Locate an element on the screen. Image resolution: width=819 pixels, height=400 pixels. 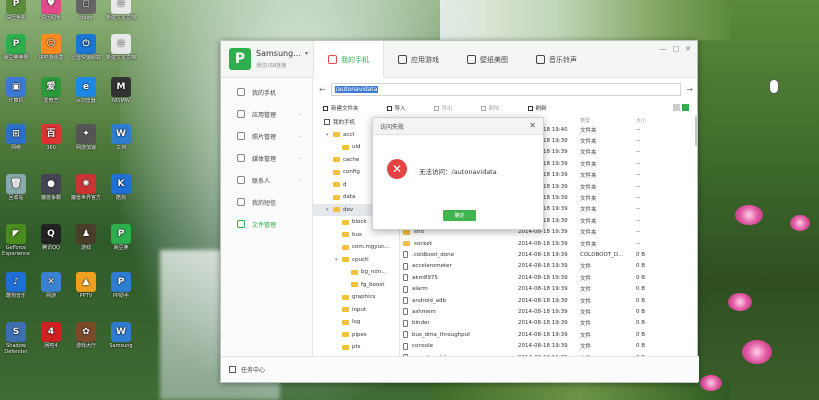
tab-label: 壁纸美图 is located at coordinates (494, 59).